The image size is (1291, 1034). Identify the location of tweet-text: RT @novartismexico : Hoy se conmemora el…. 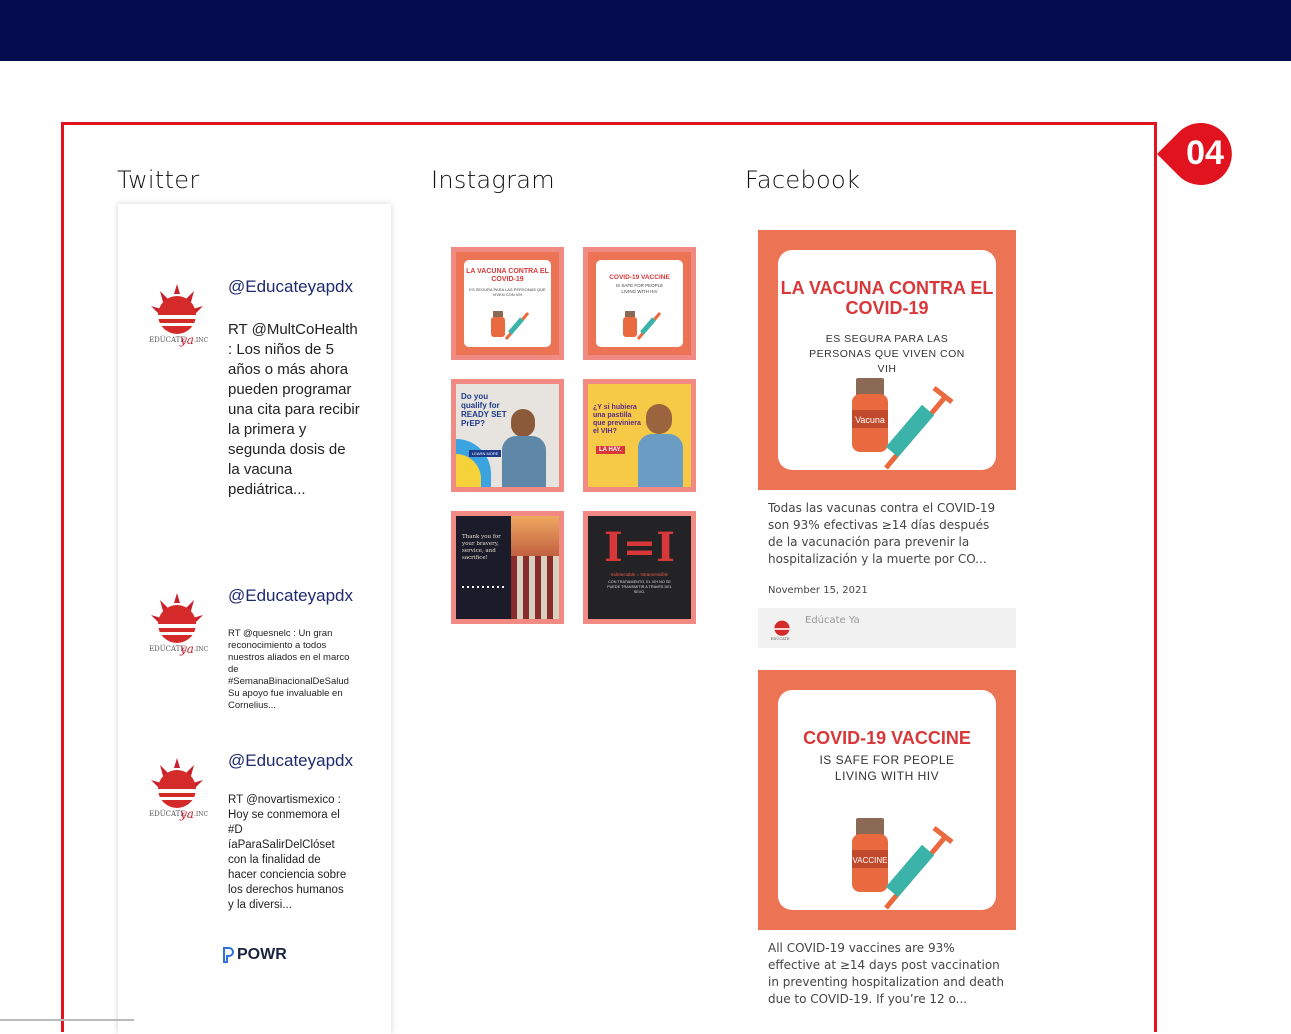
(287, 852).